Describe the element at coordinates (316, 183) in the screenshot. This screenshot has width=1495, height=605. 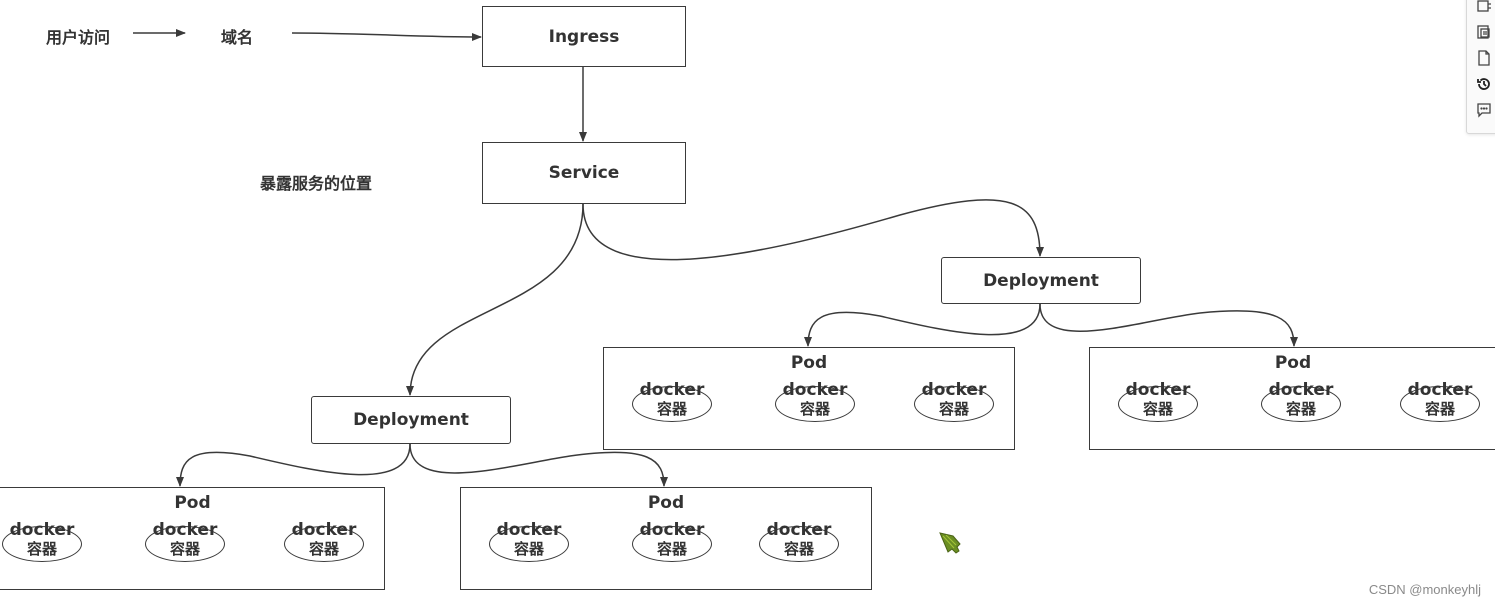
I see `expose-position-label: 暴露服务的位置` at that location.